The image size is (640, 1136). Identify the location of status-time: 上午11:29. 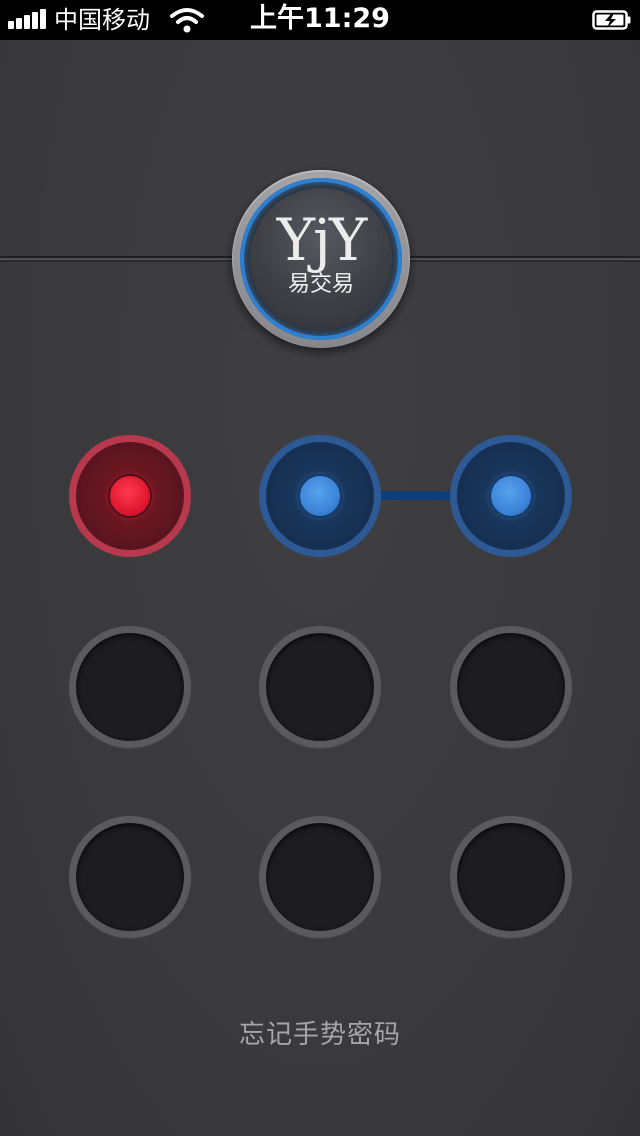
(320, 18).